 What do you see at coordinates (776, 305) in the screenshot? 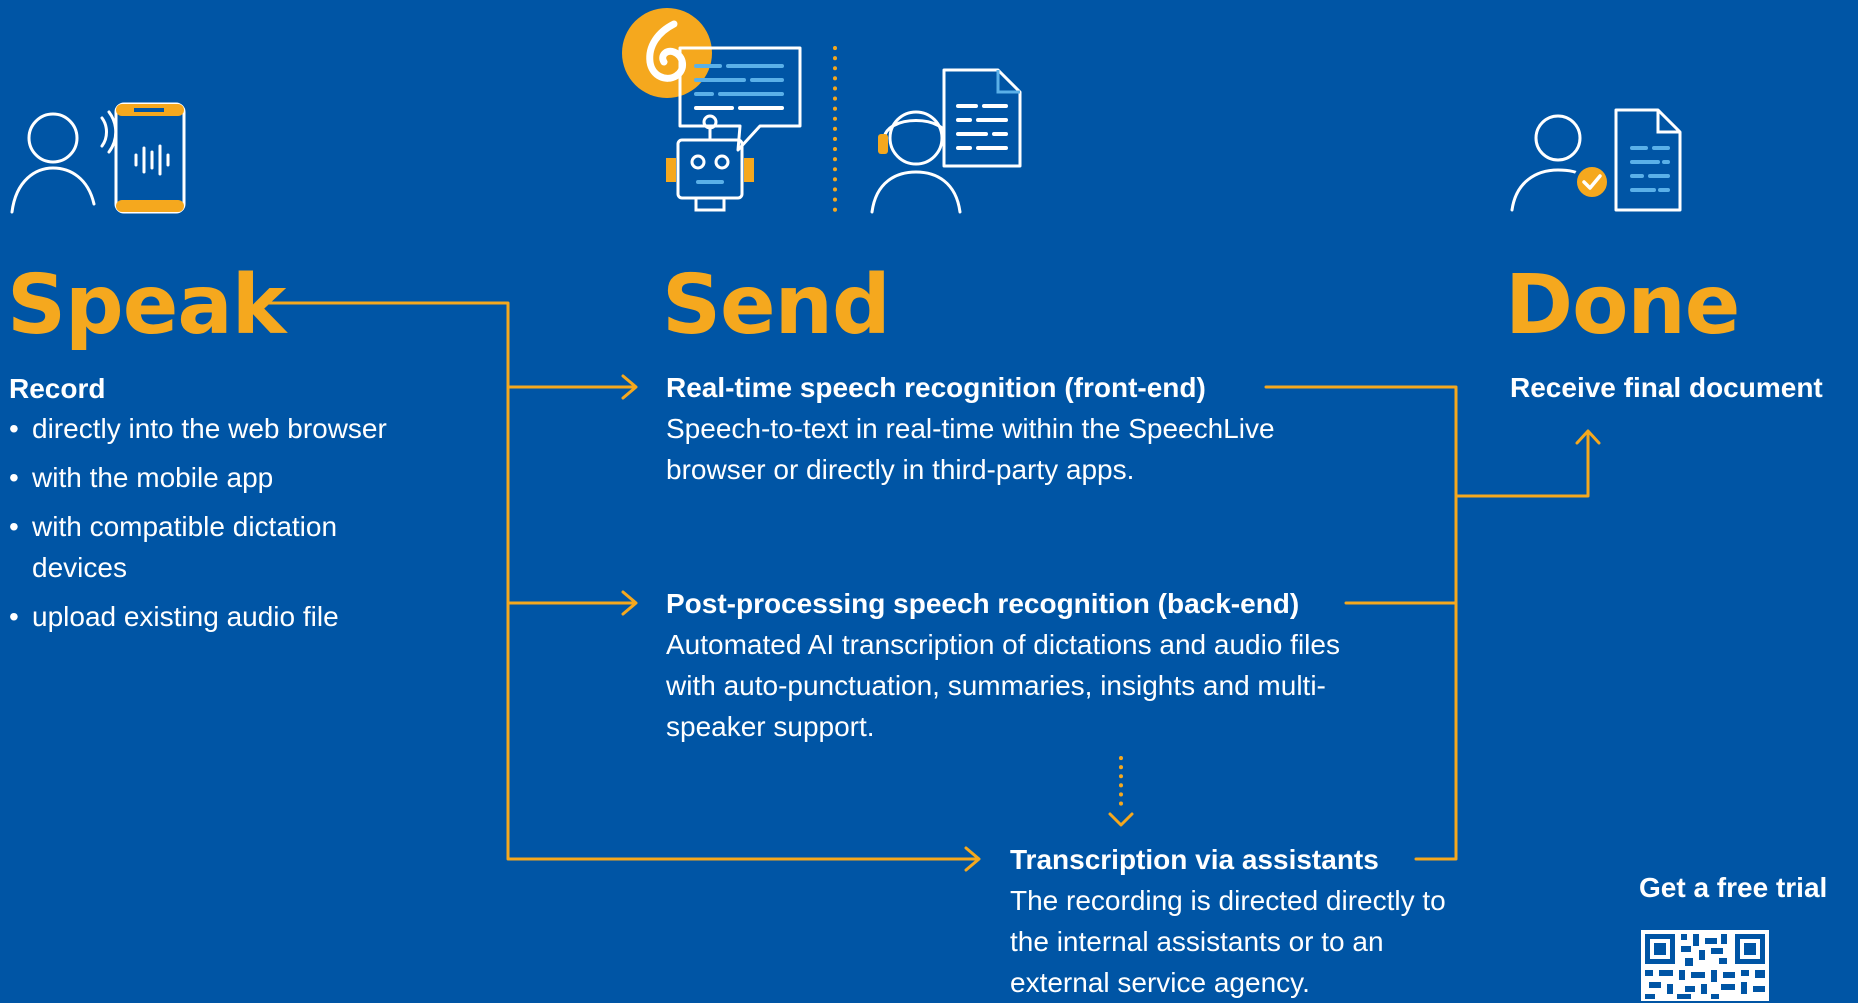
I see `send-heading: Send` at bounding box center [776, 305].